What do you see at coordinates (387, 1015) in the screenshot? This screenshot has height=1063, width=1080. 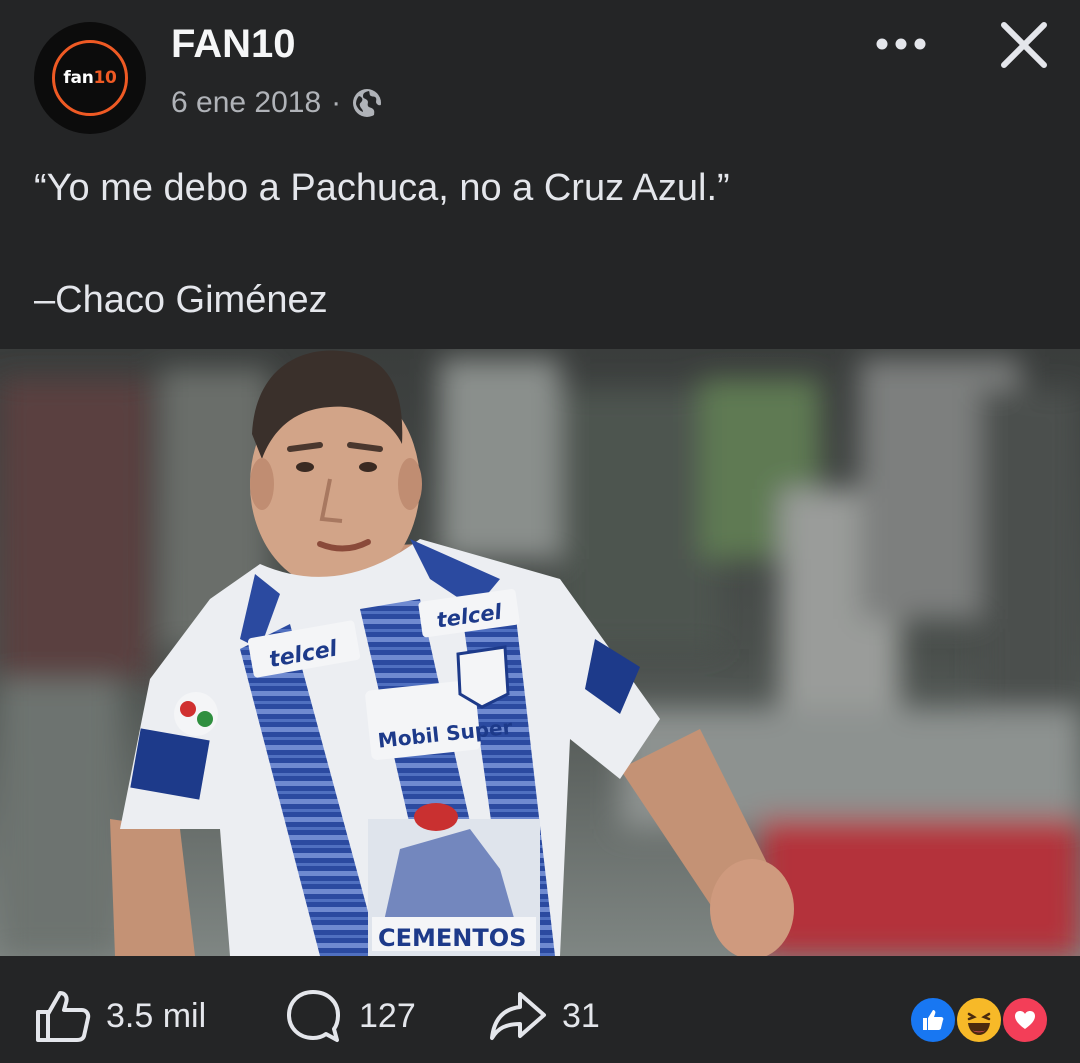 I see `comment-count: 127` at bounding box center [387, 1015].